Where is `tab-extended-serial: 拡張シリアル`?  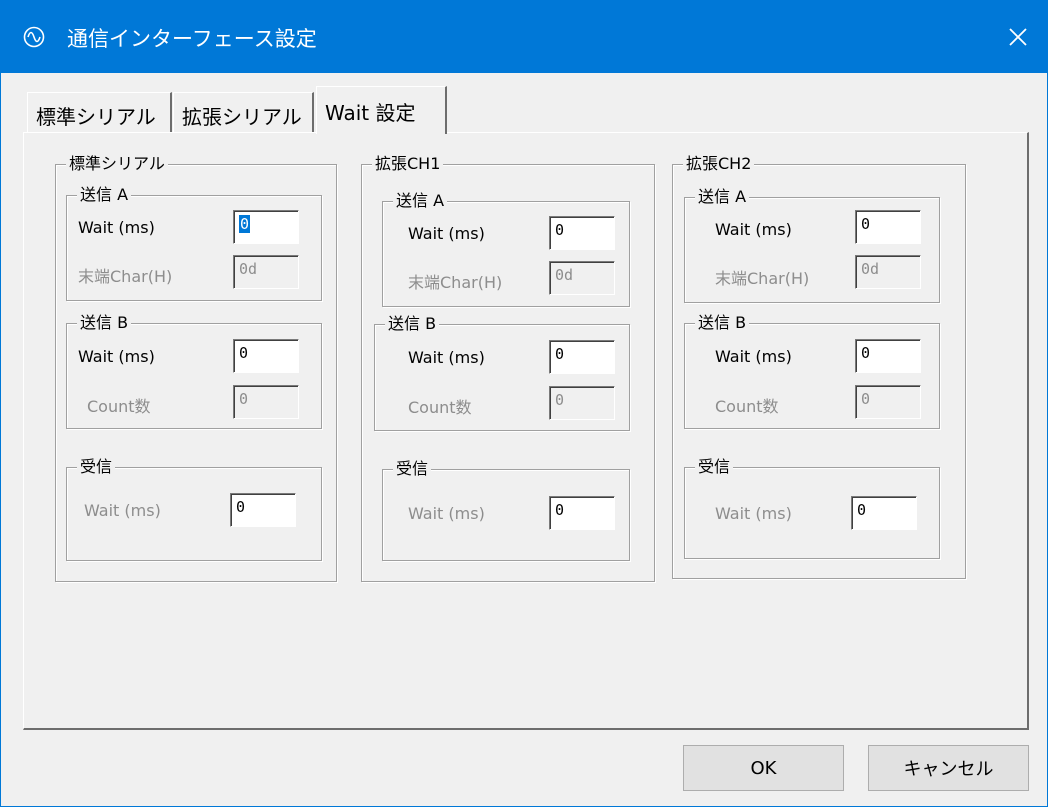 tab-extended-serial: 拡張シリアル is located at coordinates (243, 112).